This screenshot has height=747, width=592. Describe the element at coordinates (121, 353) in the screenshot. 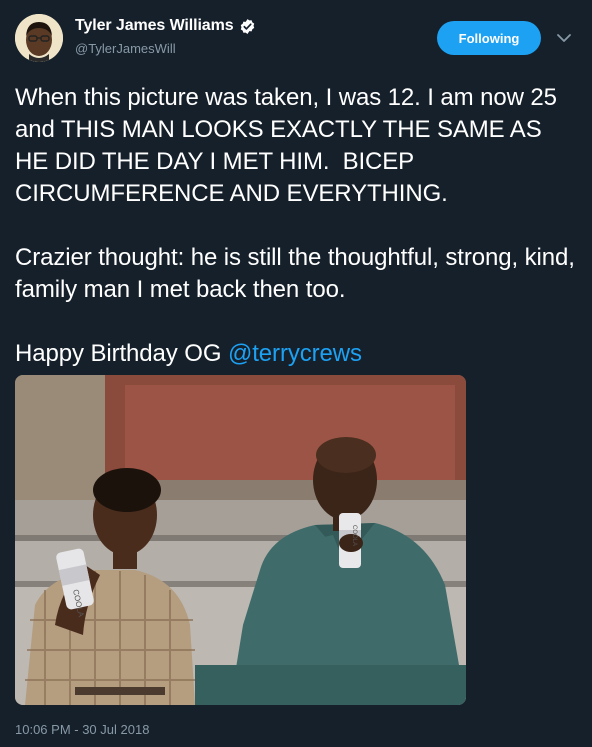

I see `tweet-paragraph-3: Happy Birthday OG` at that location.